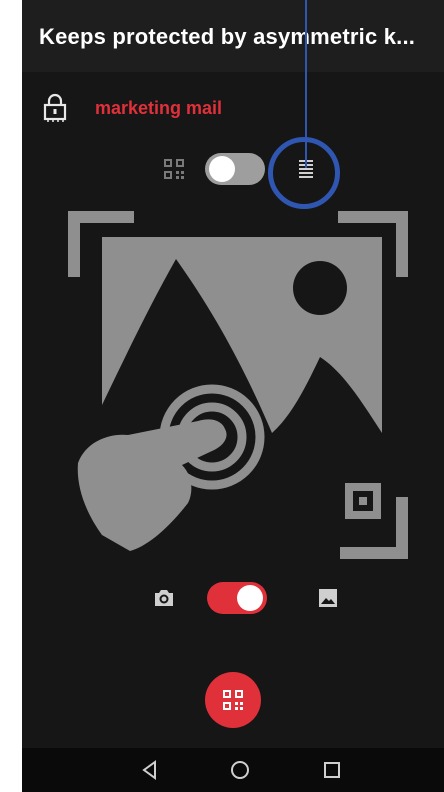 The height and width of the screenshot is (792, 444). I want to click on source-toggle-row, so click(252, 598).